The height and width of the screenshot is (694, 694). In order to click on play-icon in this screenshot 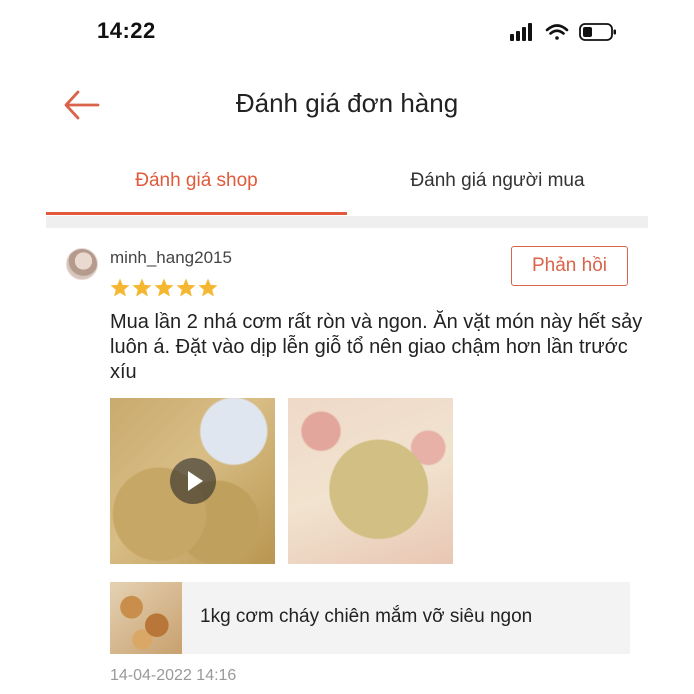, I will do `click(195, 481)`.